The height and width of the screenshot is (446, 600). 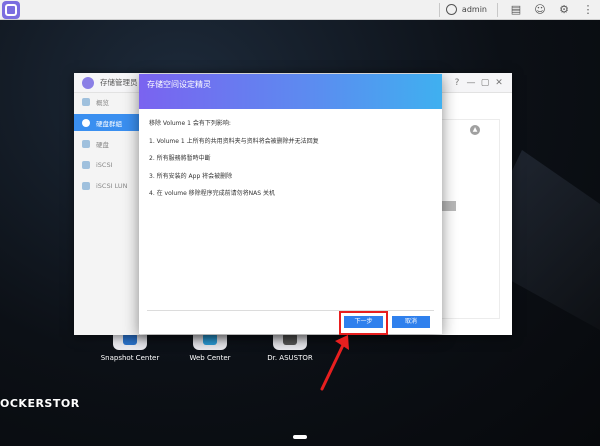 What do you see at coordinates (212, 193) in the screenshot?
I see `warning-line: 4. 在 volume 移除程序完成前请勿将NAS 关机` at bounding box center [212, 193].